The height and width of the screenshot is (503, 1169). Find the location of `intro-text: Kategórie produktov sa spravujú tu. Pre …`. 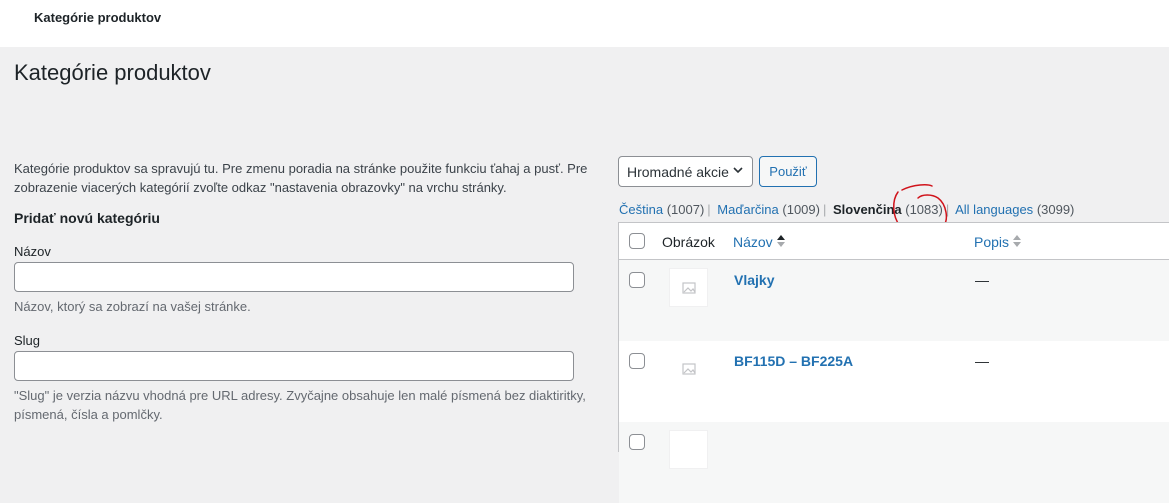

intro-text: Kategórie produktov sa spravujú tu. Pre … is located at coordinates (301, 178).